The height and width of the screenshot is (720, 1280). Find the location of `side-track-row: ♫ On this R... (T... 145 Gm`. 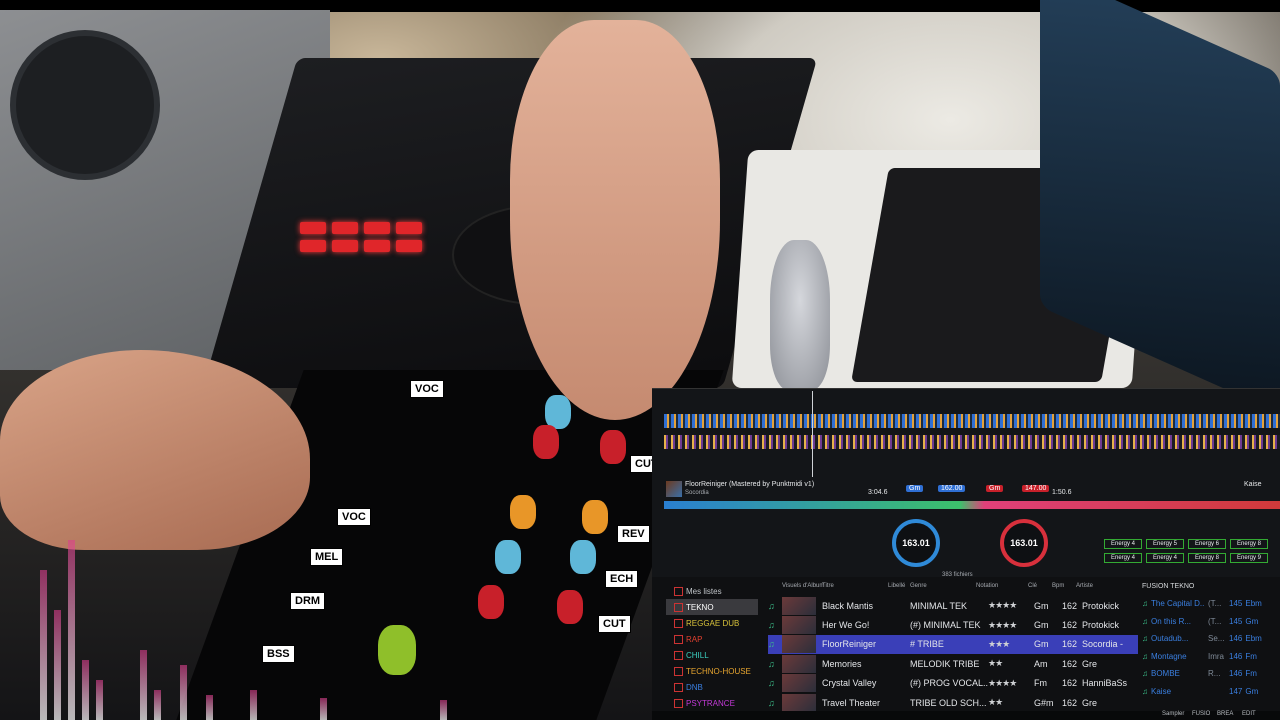

side-track-row: ♫ On this R... (T... 145 Gm is located at coordinates (1211, 622).